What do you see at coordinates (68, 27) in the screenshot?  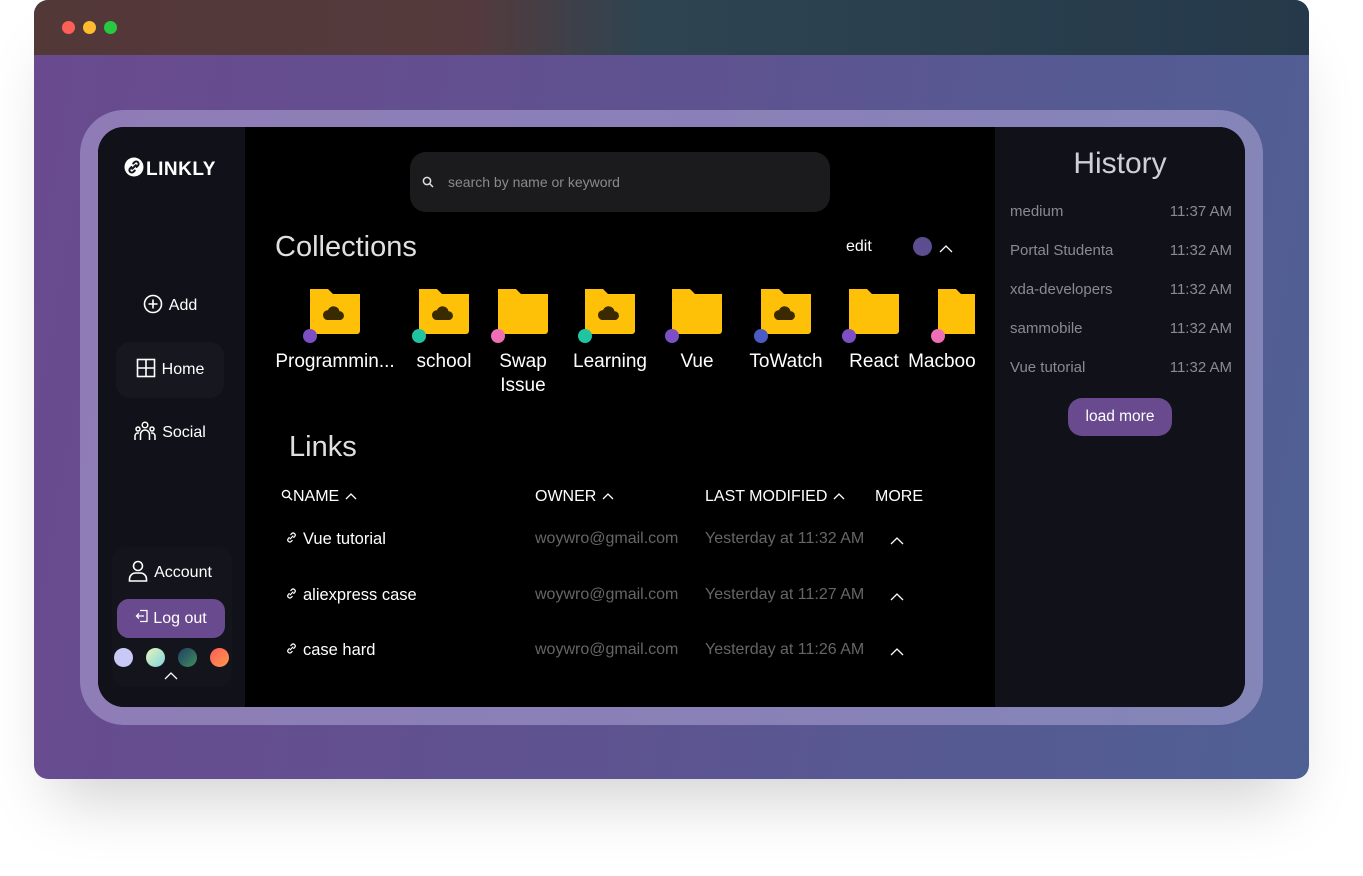 I see `close-window-button` at bounding box center [68, 27].